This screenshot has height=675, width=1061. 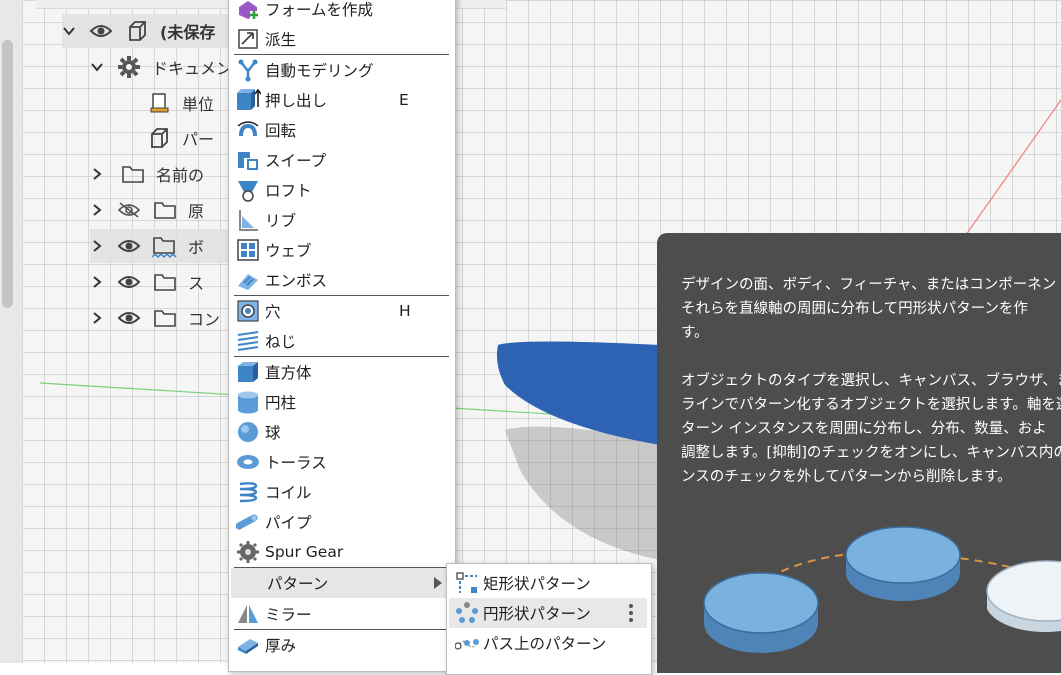 I want to click on menu-item-spur-gear: Spur Gear, so click(x=341, y=552).